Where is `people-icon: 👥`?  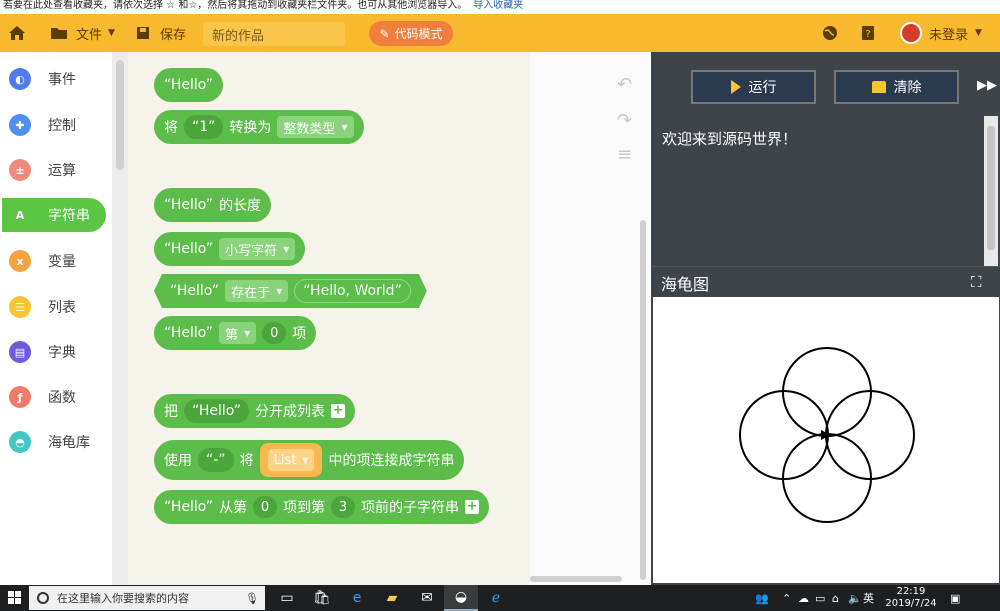
people-icon: 👥 is located at coordinates (762, 598).